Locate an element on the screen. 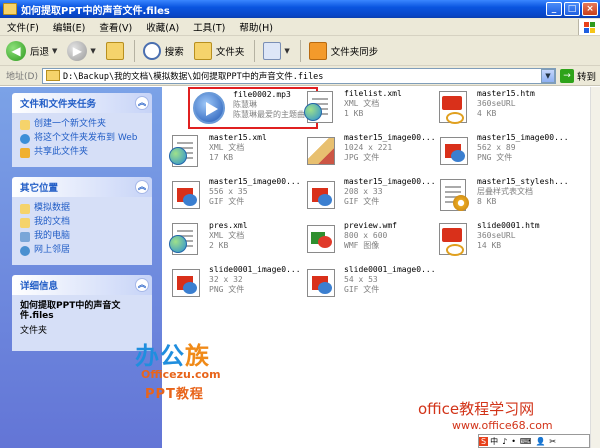 The width and height of the screenshot is (600, 448). file-item: master15_image00... 208 x 33 GIF 文件 is located at coordinates (369, 198).